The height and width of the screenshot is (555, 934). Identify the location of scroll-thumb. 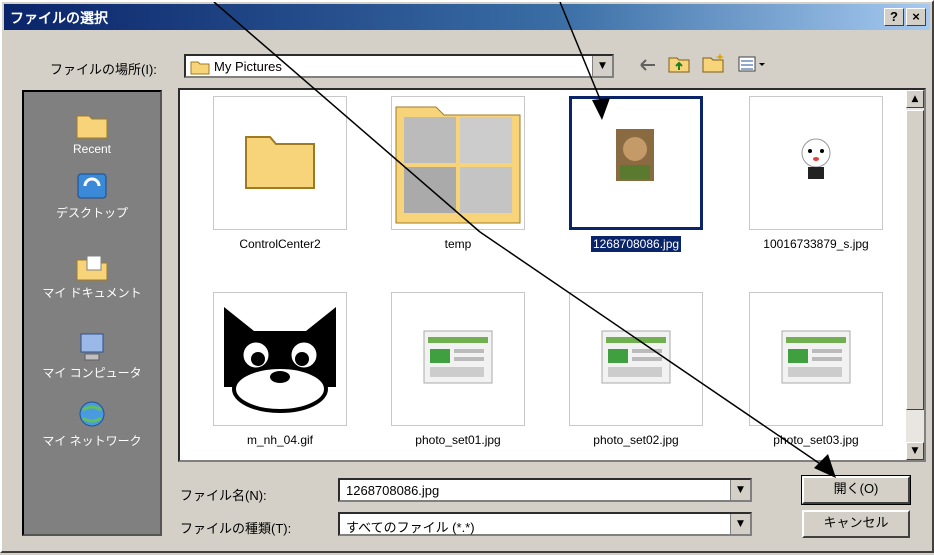
(915, 260).